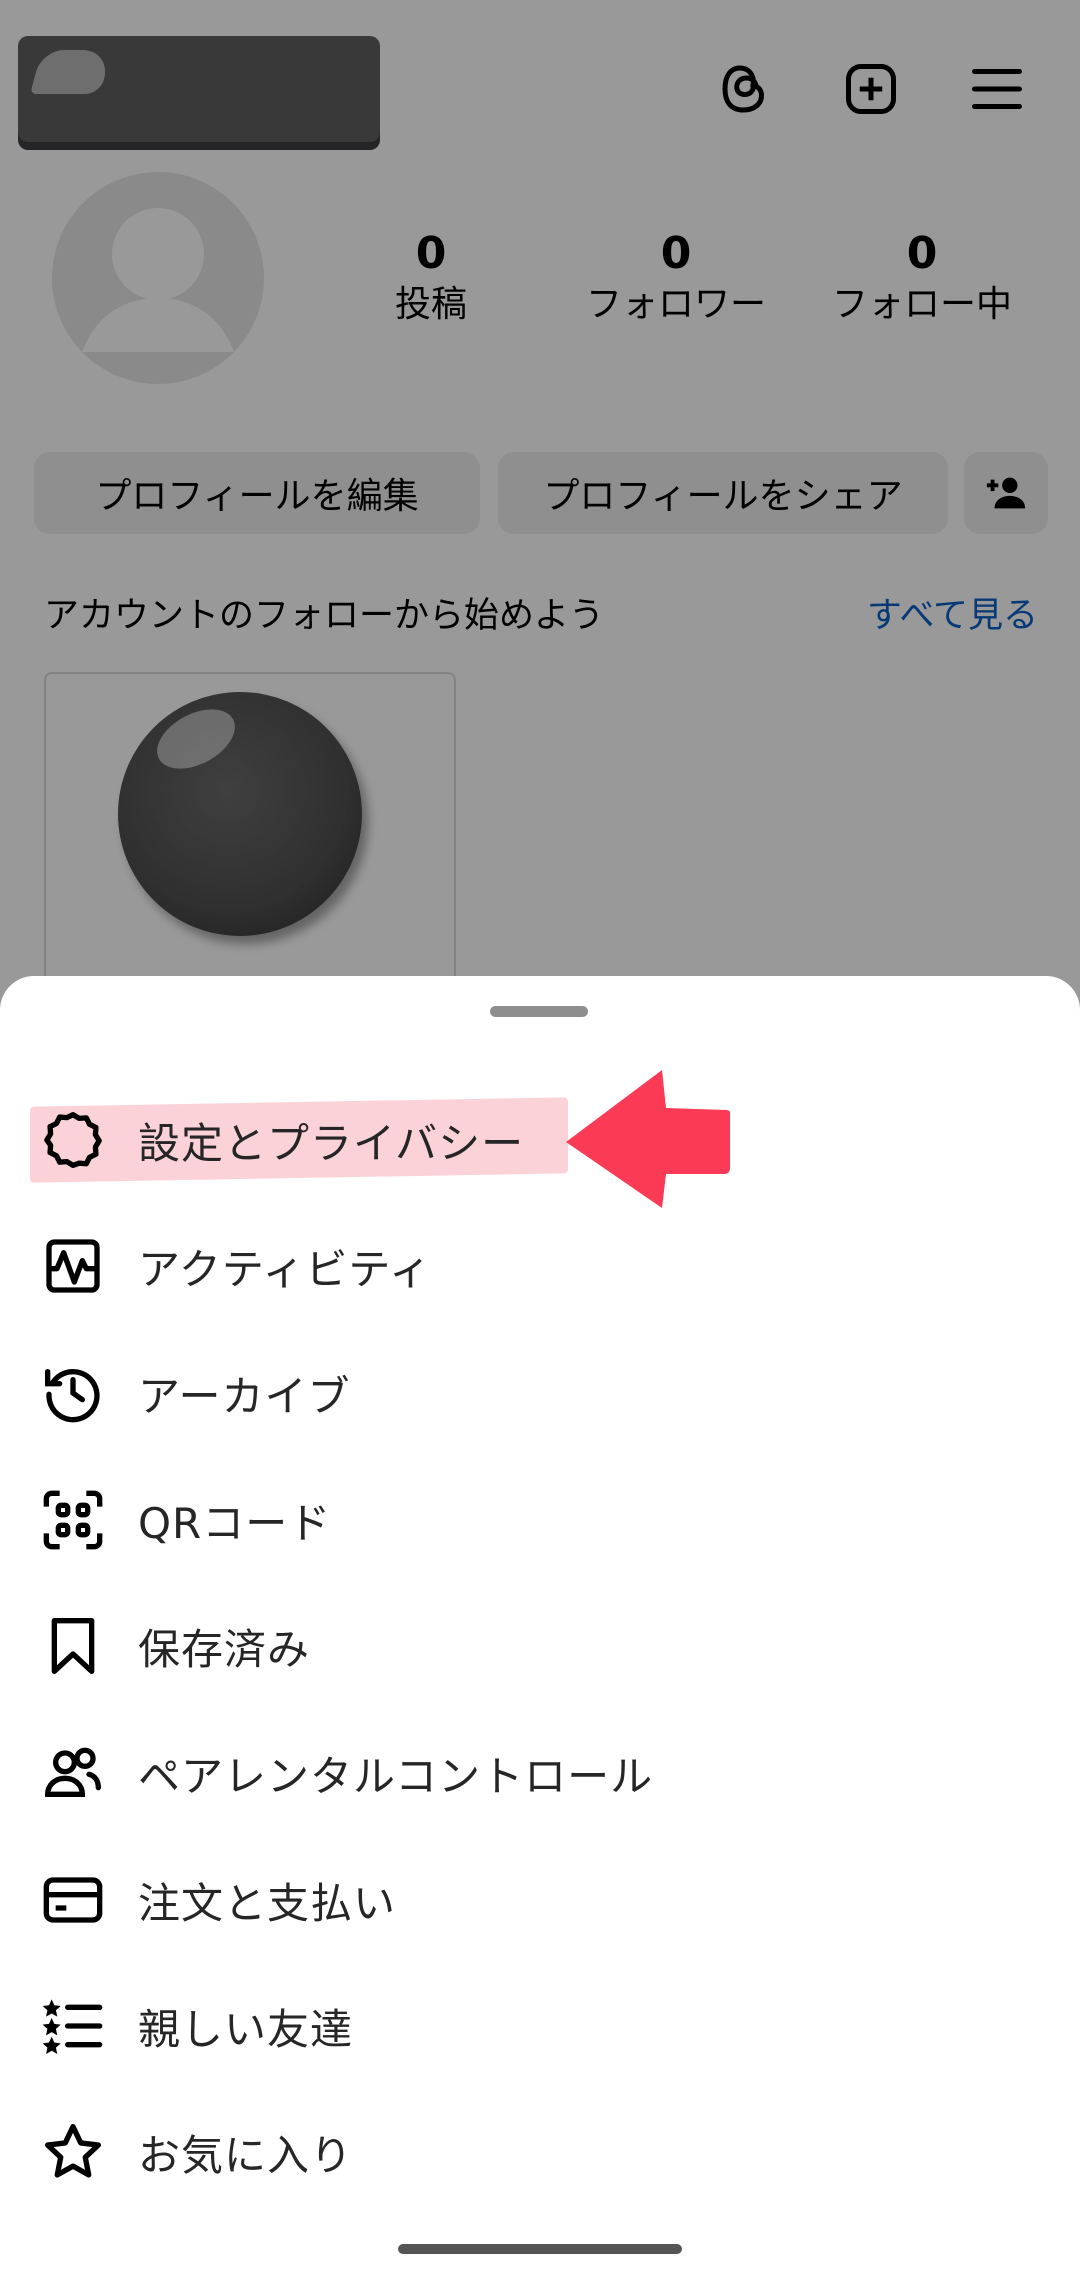 This screenshot has height=2279, width=1080. I want to click on family-icon, so click(73, 1773).